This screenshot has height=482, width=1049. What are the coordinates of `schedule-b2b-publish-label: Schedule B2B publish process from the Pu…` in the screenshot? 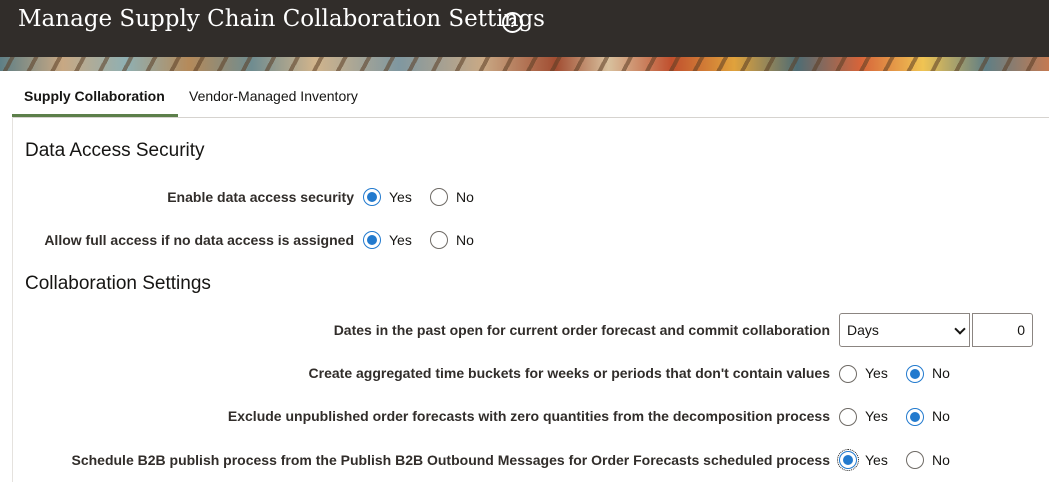 It's located at (450, 460).